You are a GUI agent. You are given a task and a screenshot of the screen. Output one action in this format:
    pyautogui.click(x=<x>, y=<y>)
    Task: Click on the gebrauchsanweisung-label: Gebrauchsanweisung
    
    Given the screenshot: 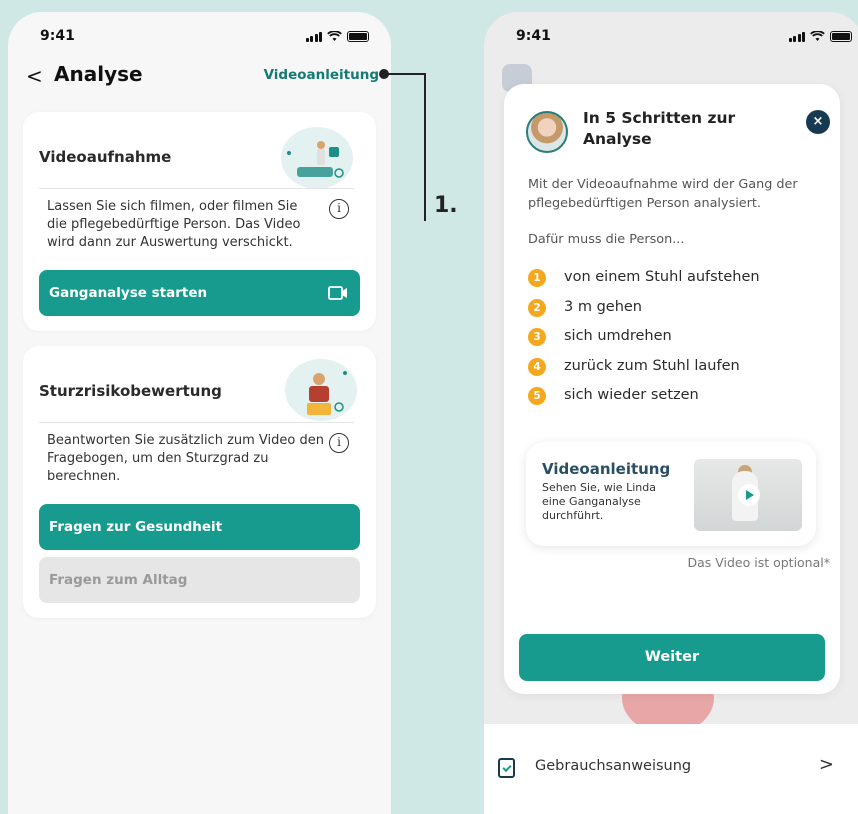 What is the action you would take?
    pyautogui.click(x=613, y=766)
    